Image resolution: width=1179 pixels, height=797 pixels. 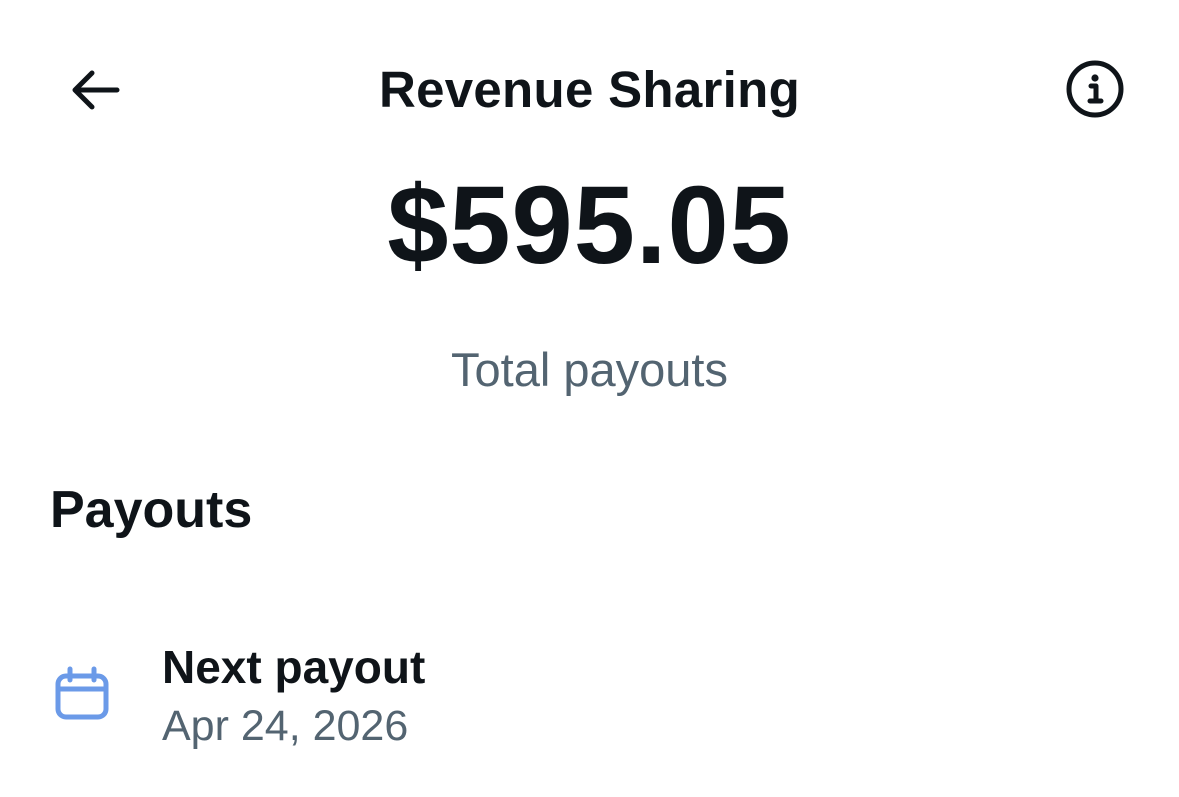 I want to click on total-payouts-label: Total payouts, so click(x=589, y=369).